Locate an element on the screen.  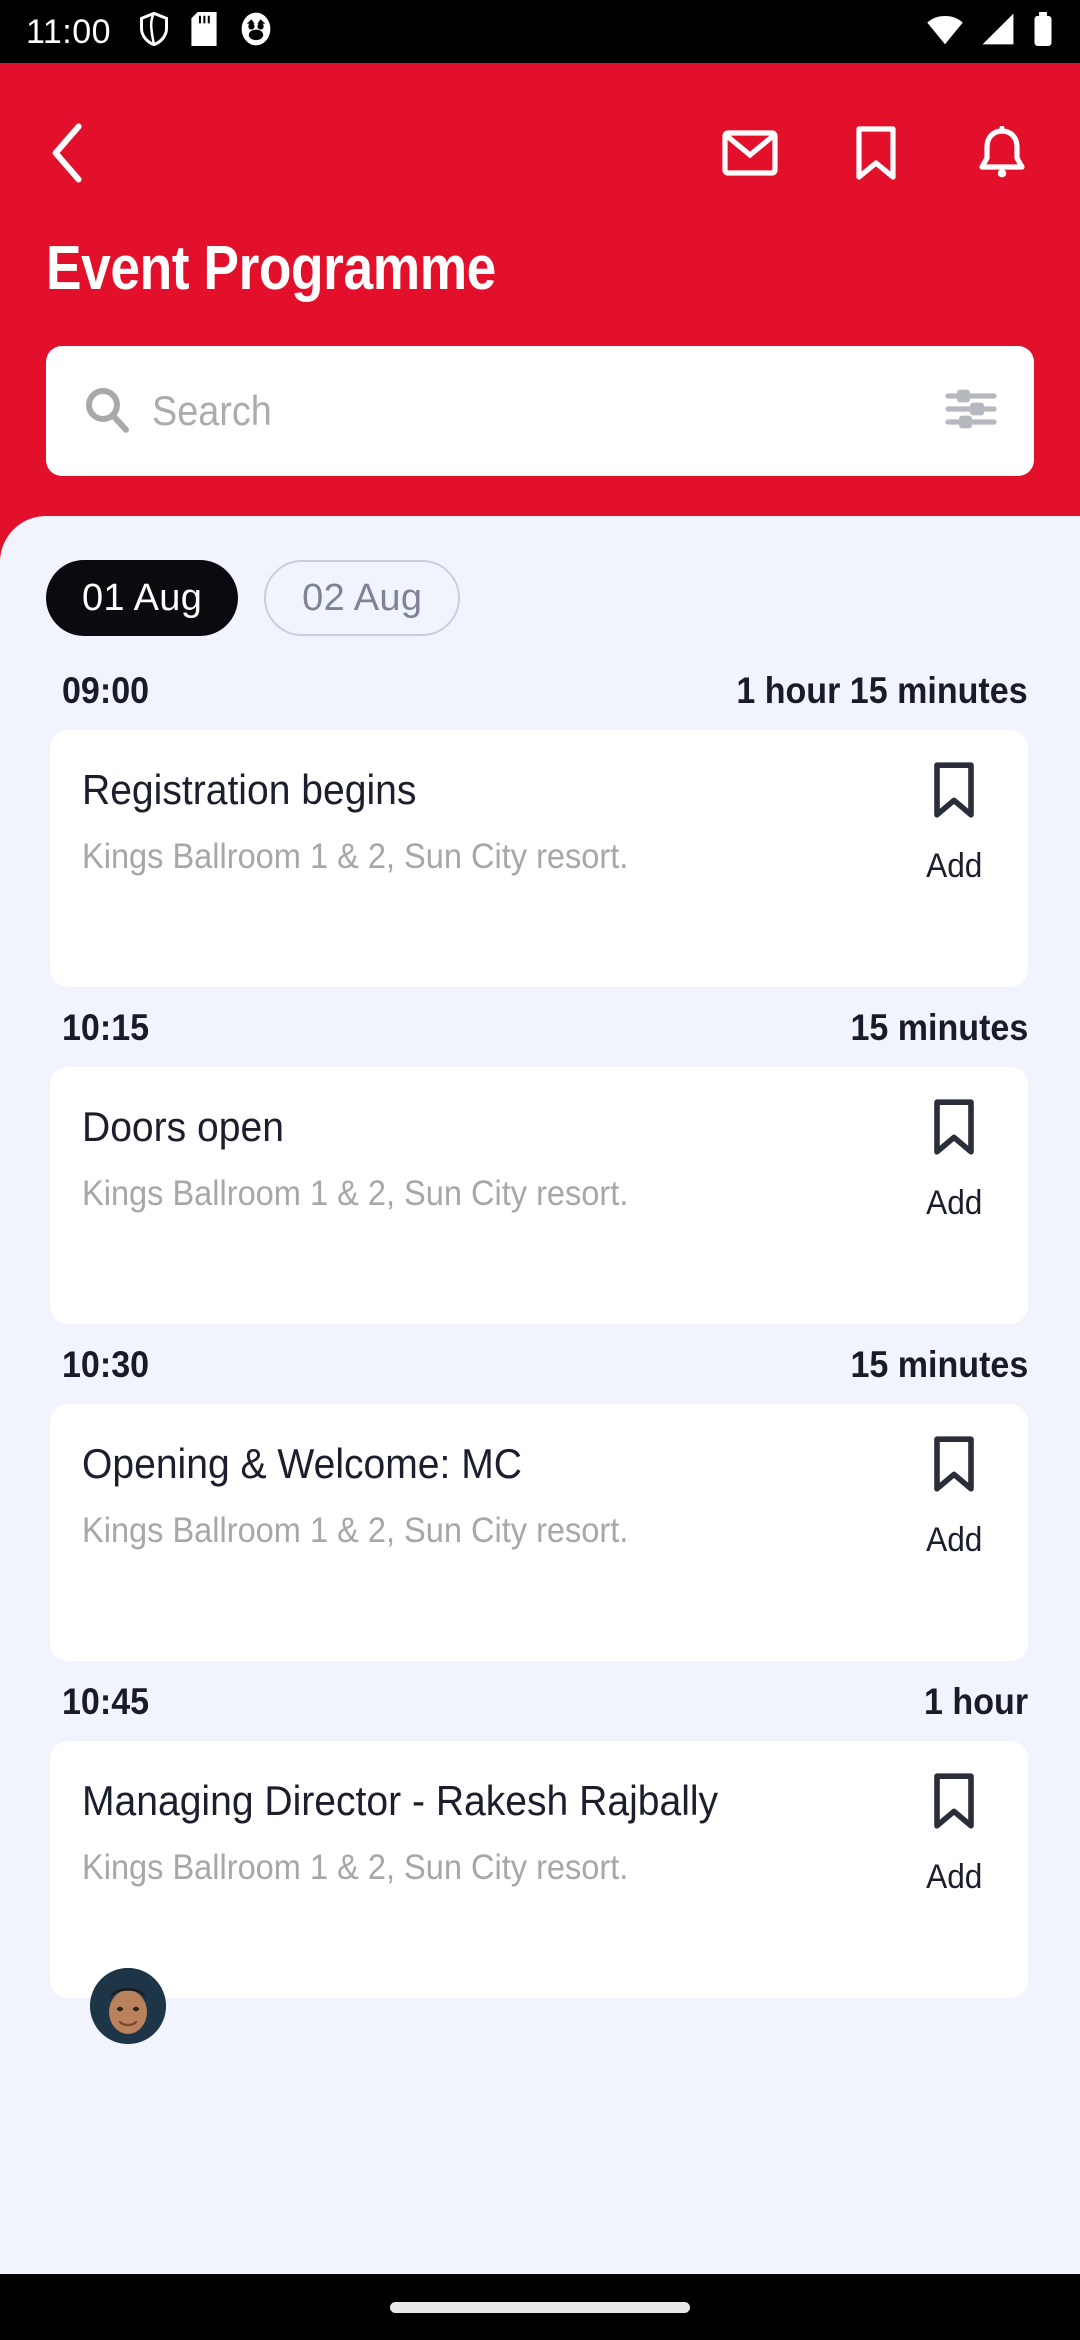
session-meta: 10:45 1 hour is located at coordinates (540, 1702).